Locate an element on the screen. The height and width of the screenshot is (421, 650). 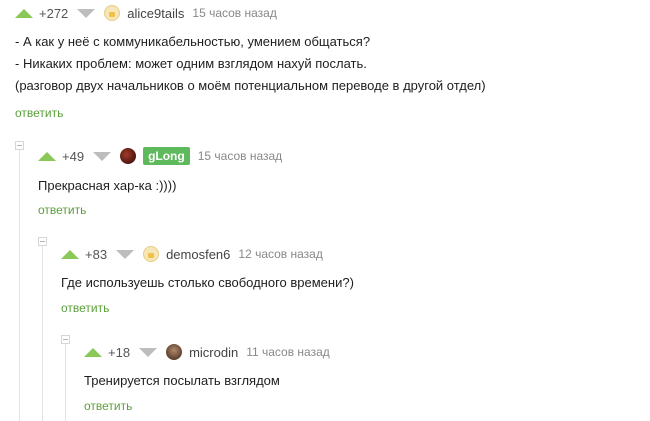
comment-header: +49 gLong 15 часов назад is located at coordinates (160, 156).